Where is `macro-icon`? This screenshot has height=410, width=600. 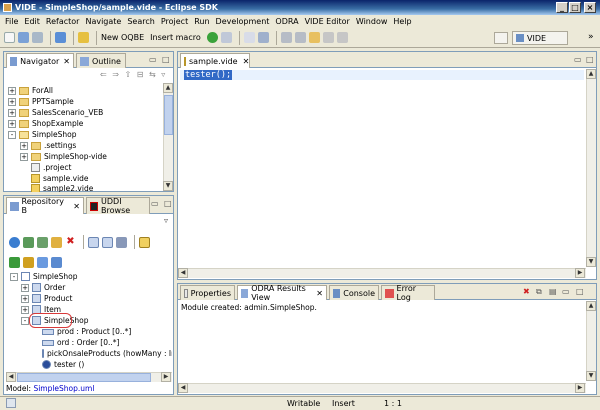
macro-icon is located at coordinates (28, 262).